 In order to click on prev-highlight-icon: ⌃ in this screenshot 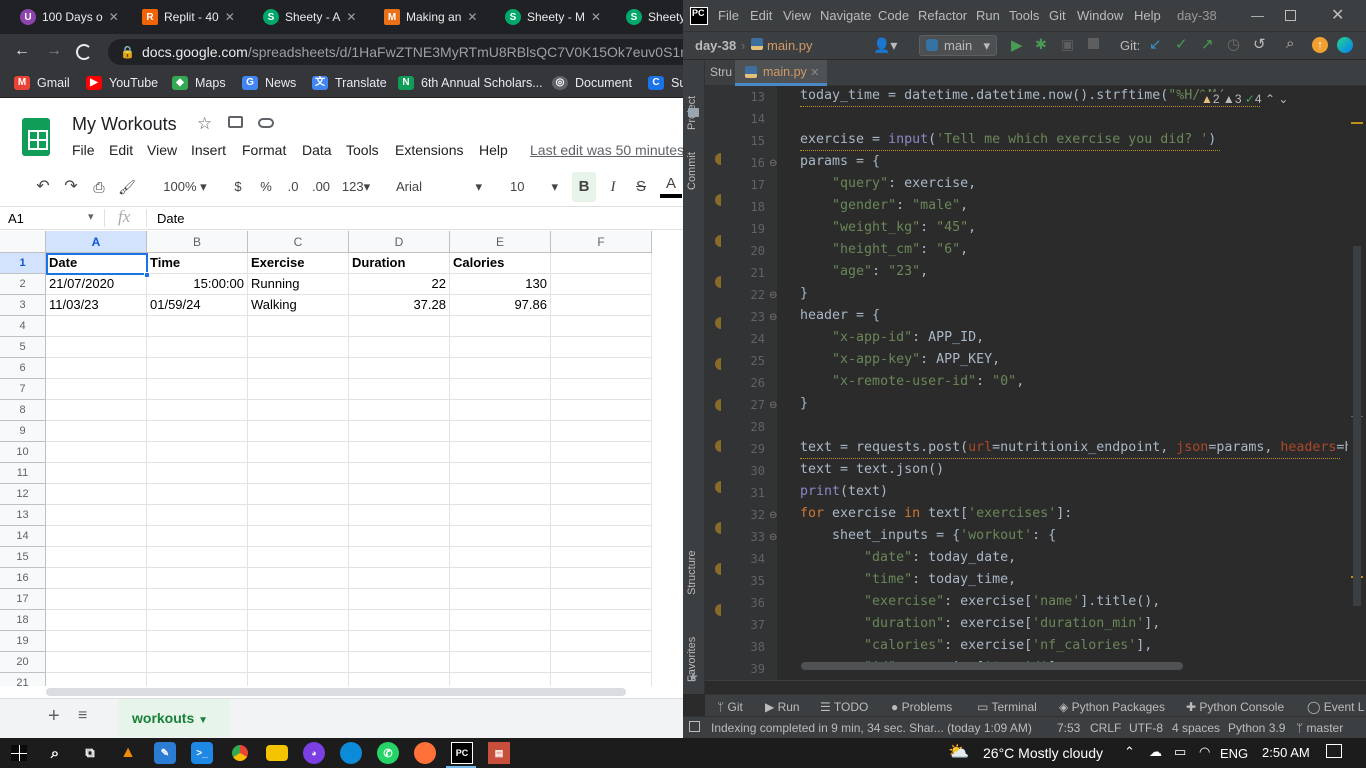, I will do `click(1270, 99)`.